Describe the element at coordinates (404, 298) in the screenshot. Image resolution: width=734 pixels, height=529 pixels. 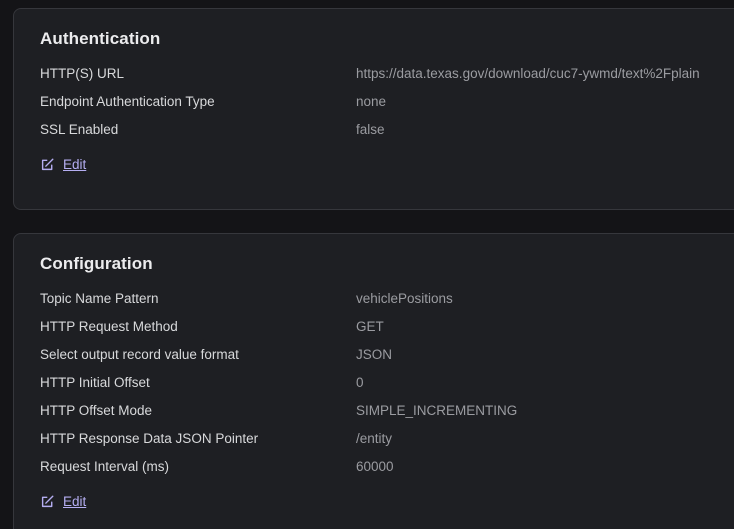
I see `field-value: vehiclePositions` at that location.